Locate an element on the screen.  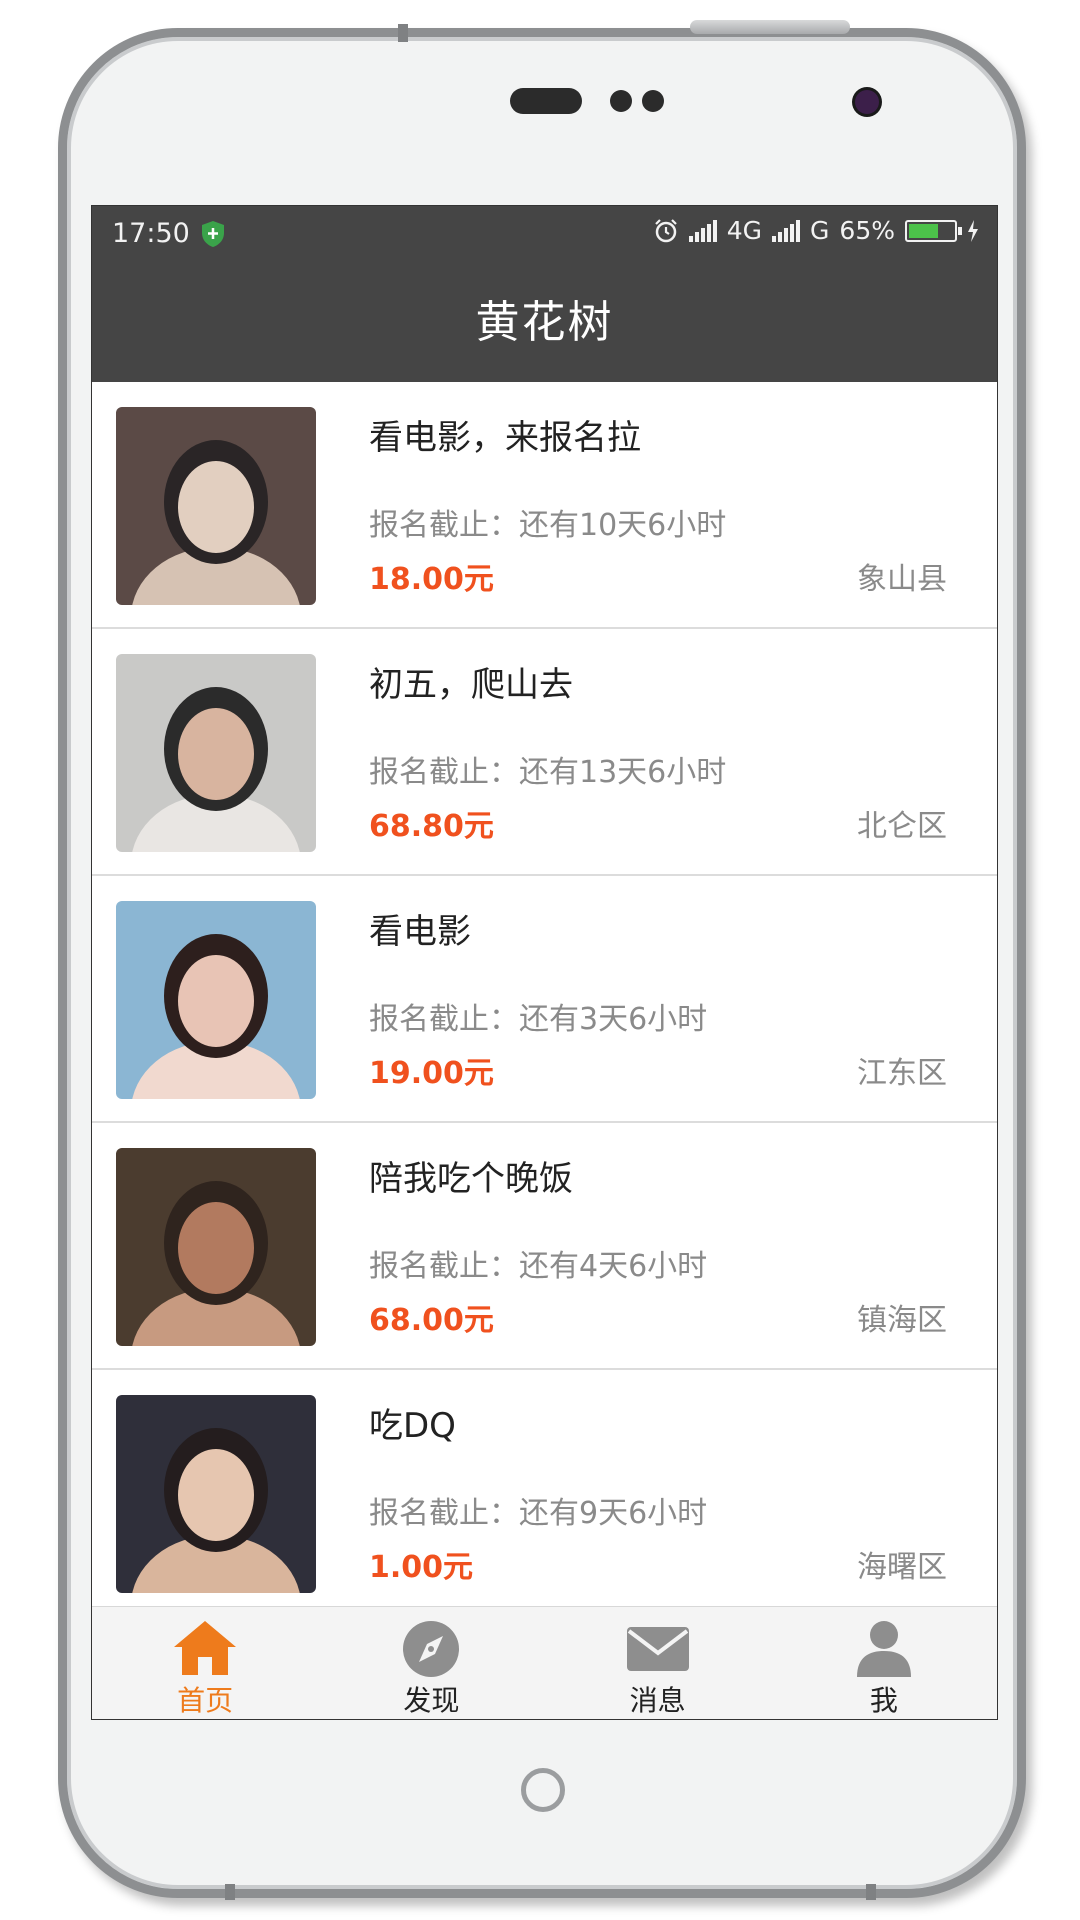
battery-percent: 65% is located at coordinates (867, 230).